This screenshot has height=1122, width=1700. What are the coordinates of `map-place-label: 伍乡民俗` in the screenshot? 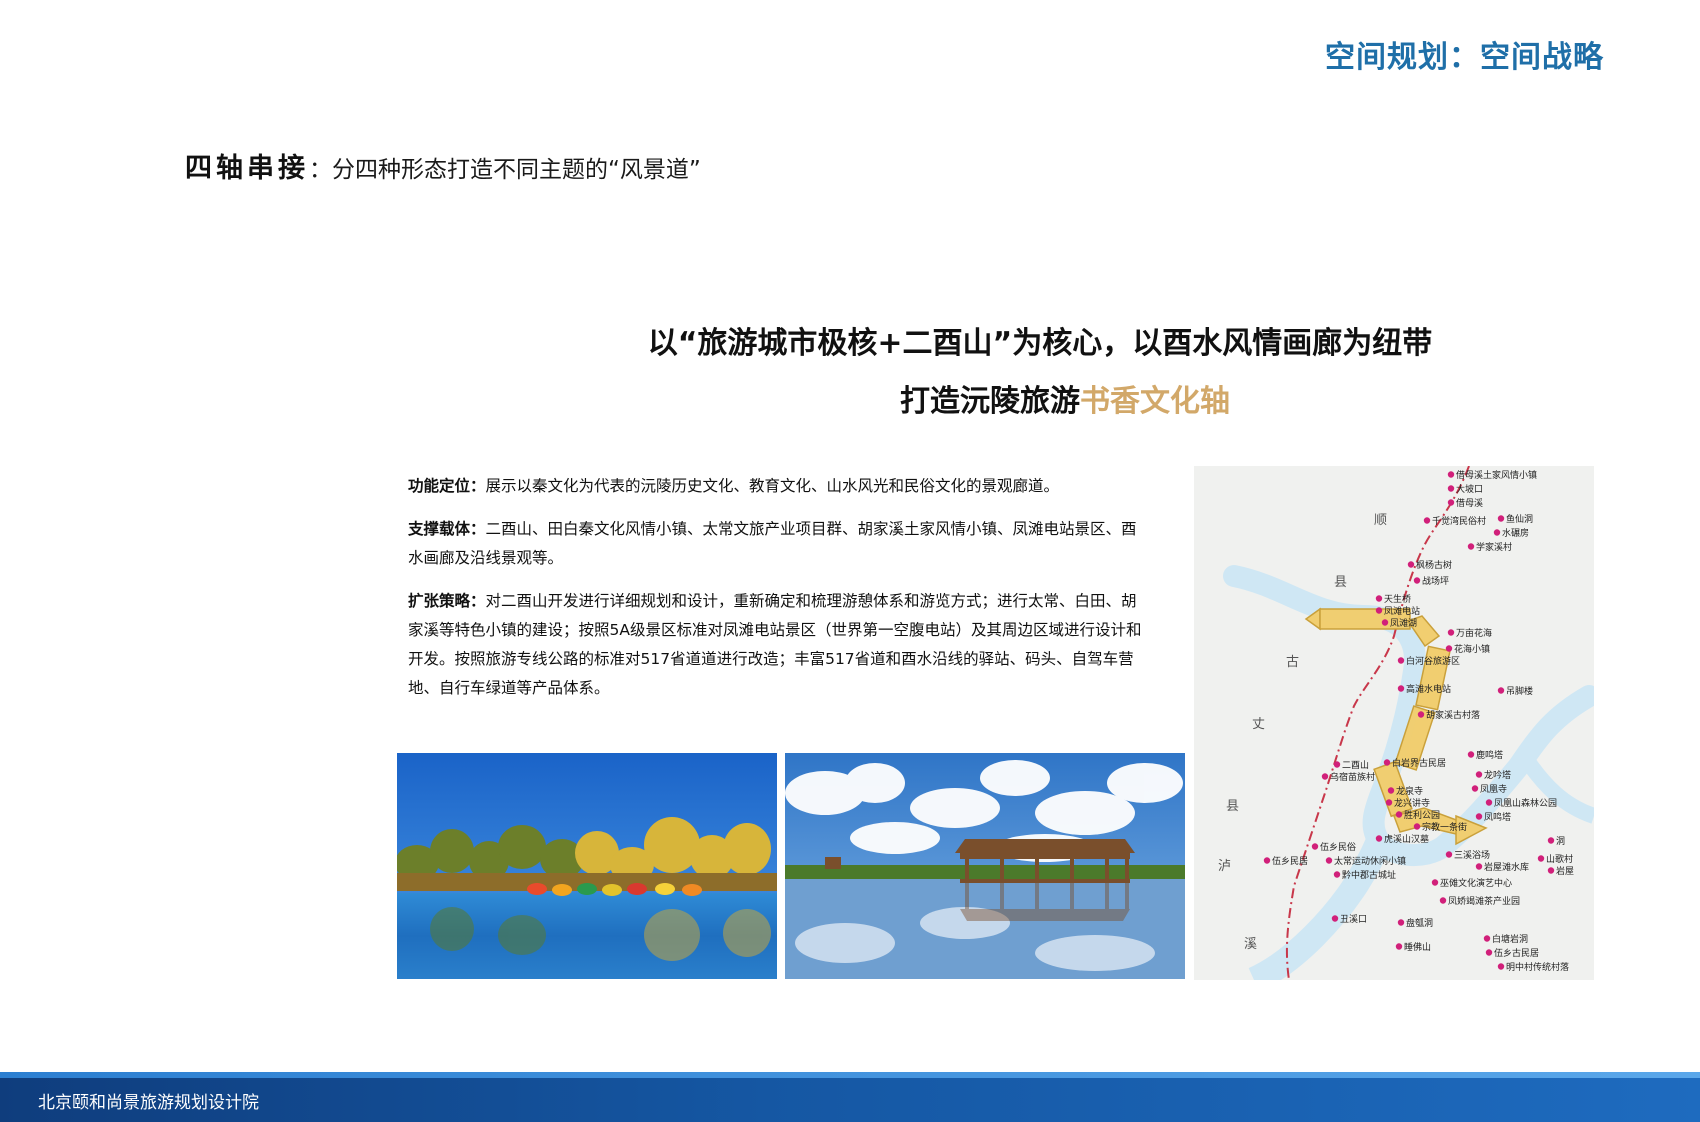 It's located at (1338, 847).